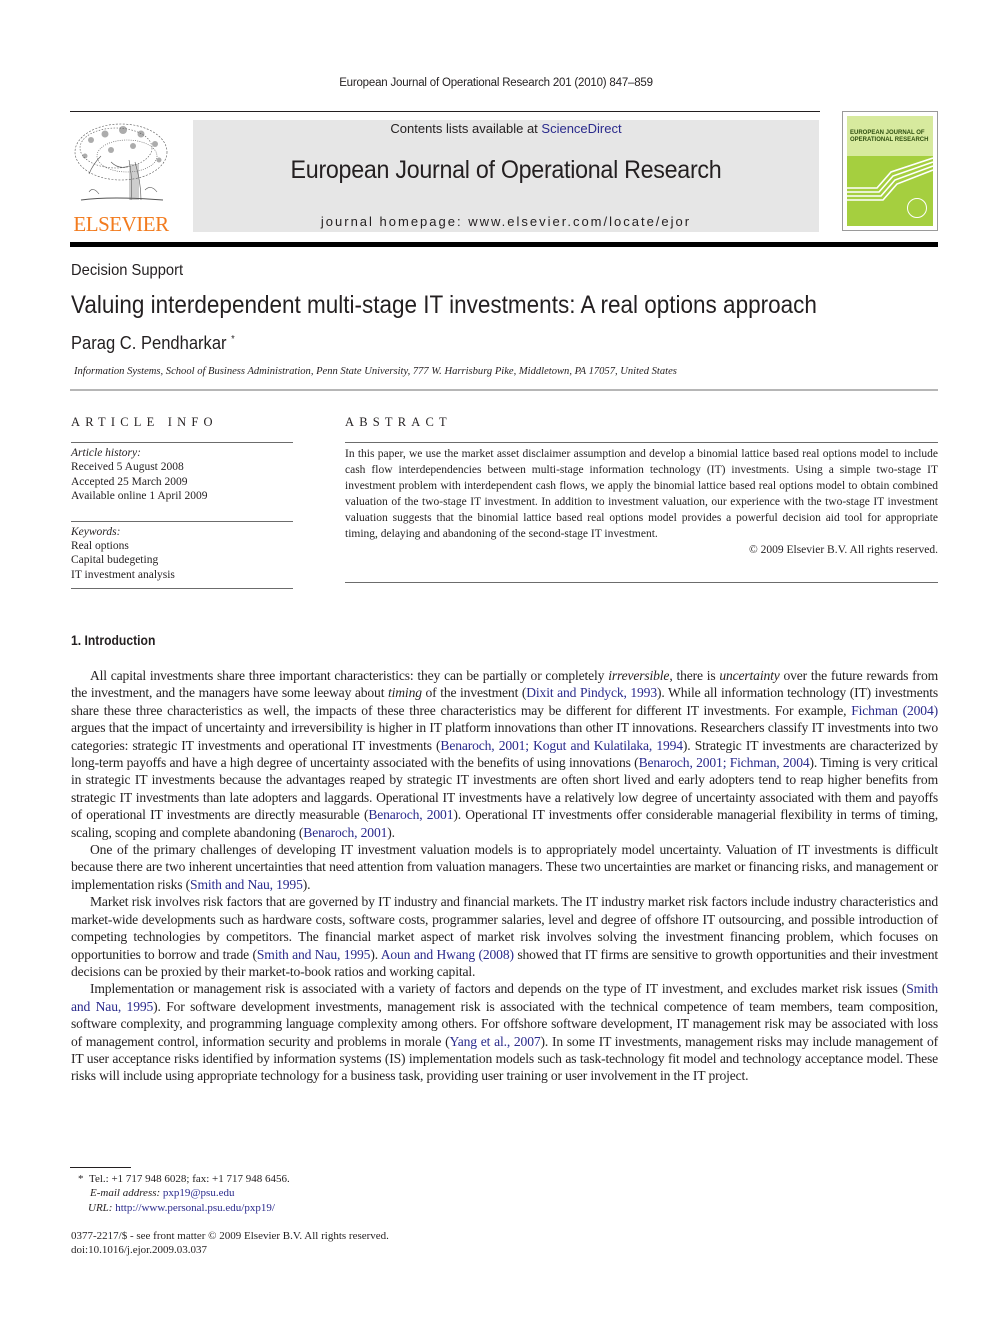  Describe the element at coordinates (121, 224) in the screenshot. I see `elsevier-wordmark: ELSEVIER` at that location.